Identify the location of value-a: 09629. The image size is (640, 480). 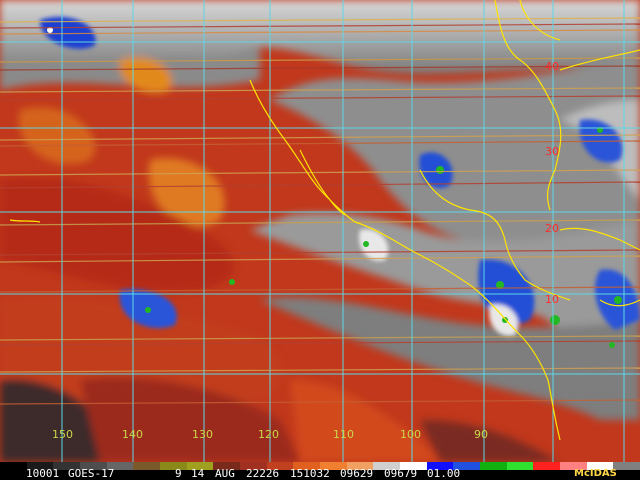
(357, 473).